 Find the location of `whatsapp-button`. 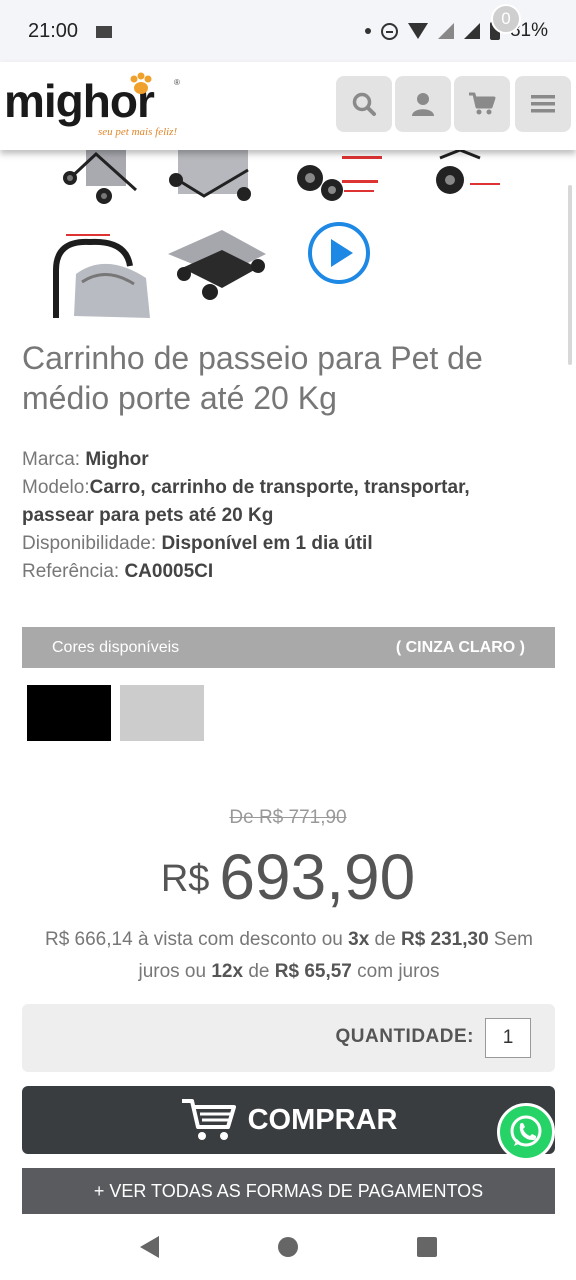

whatsapp-button is located at coordinates (526, 1132).